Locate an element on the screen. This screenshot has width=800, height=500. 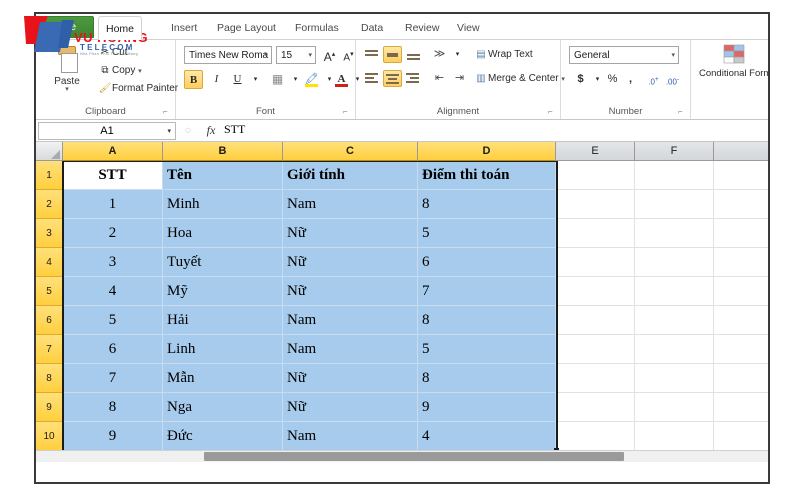
cell-a4: 3 is located at coordinates (113, 262).